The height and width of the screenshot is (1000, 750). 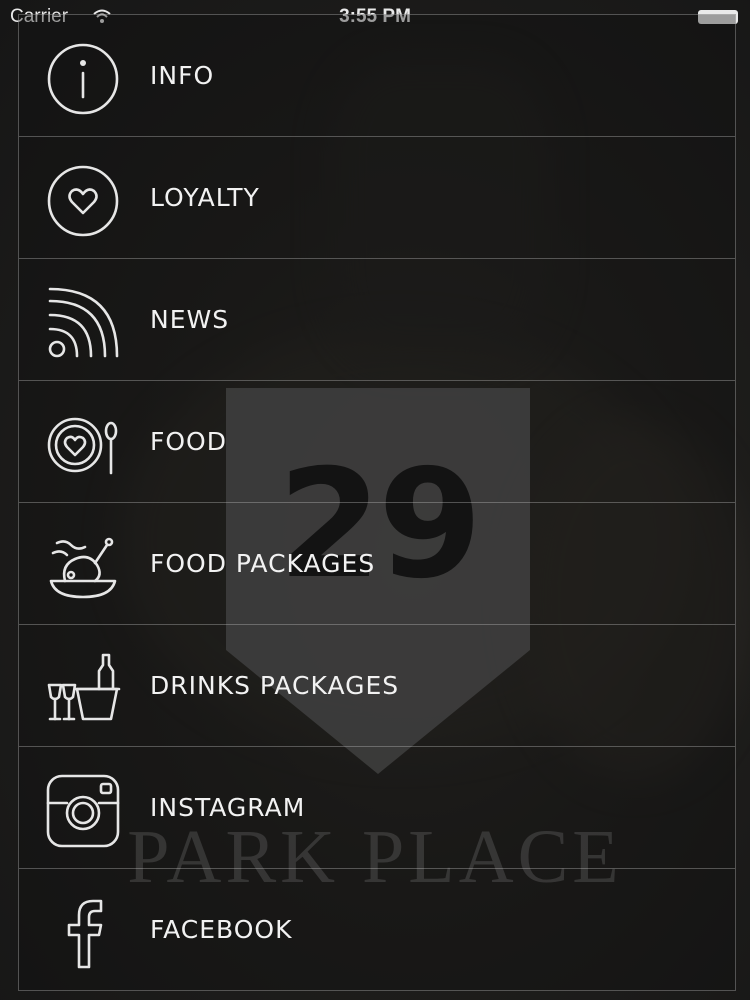 What do you see at coordinates (83, 811) in the screenshot?
I see `instagram-icon` at bounding box center [83, 811].